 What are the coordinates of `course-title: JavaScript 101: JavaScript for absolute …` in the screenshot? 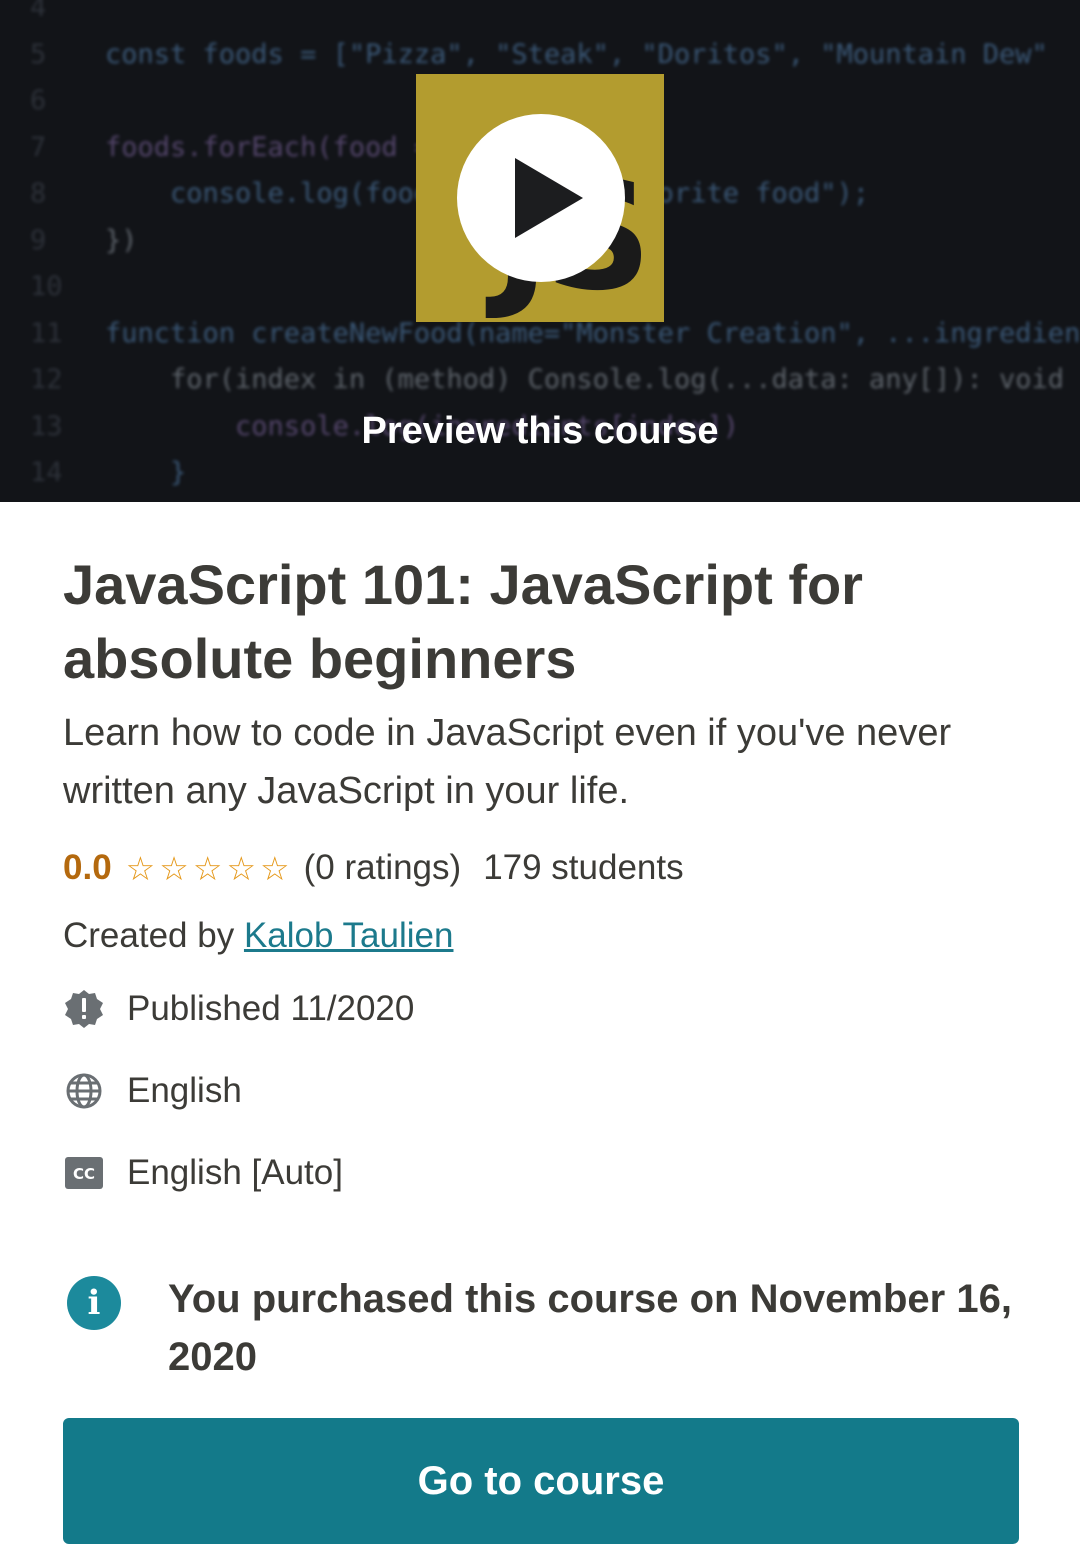 It's located at (463, 621).